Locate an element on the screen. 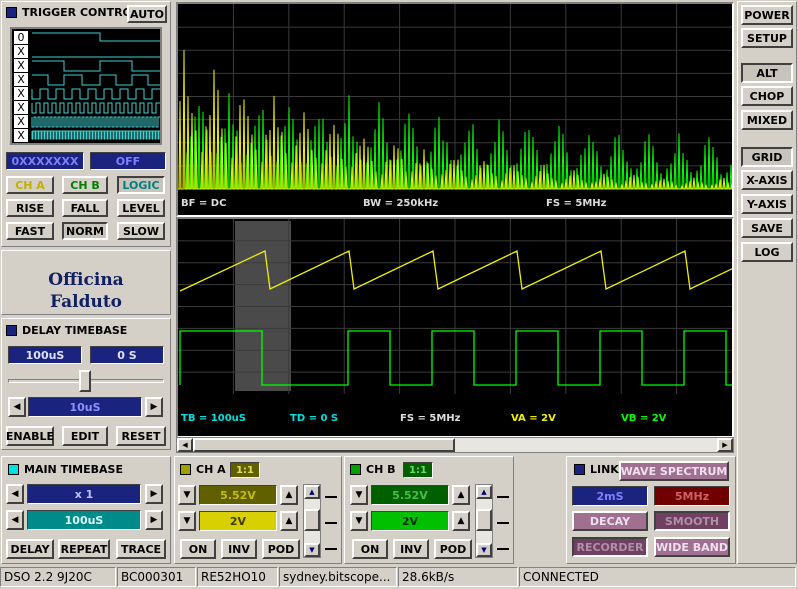 Image resolution: width=798 pixels, height=589 pixels. delay-reset-button: RESET is located at coordinates (141, 436).